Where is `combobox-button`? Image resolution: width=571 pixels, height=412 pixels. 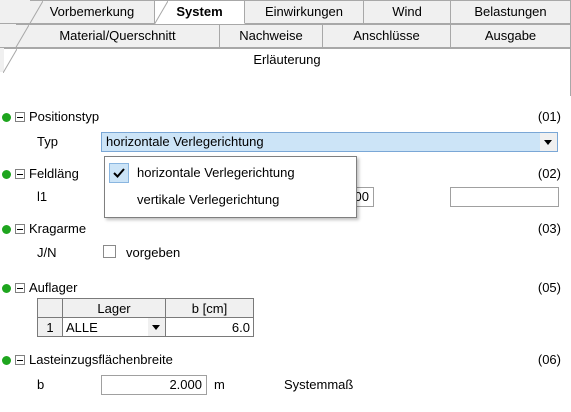
combobox-button is located at coordinates (548, 142).